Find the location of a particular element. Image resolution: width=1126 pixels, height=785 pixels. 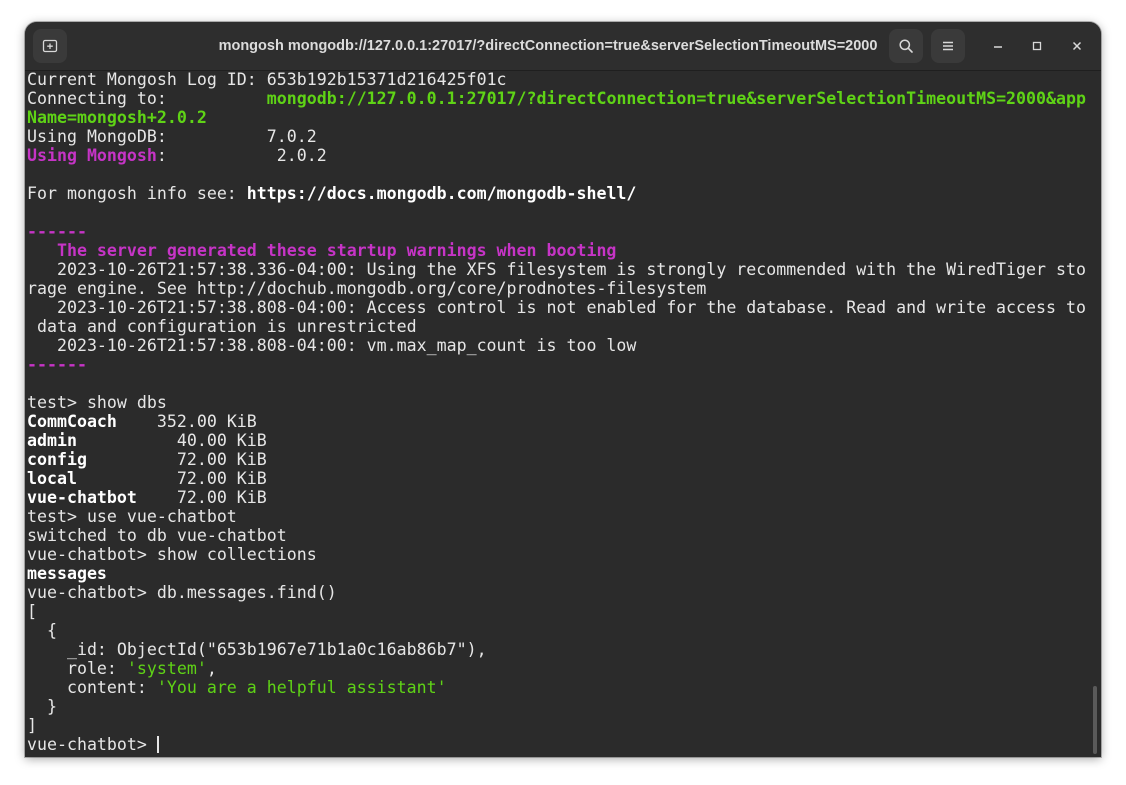

mongodb-version-line: Using MongoDB: 7.0.2 is located at coordinates (560, 136).